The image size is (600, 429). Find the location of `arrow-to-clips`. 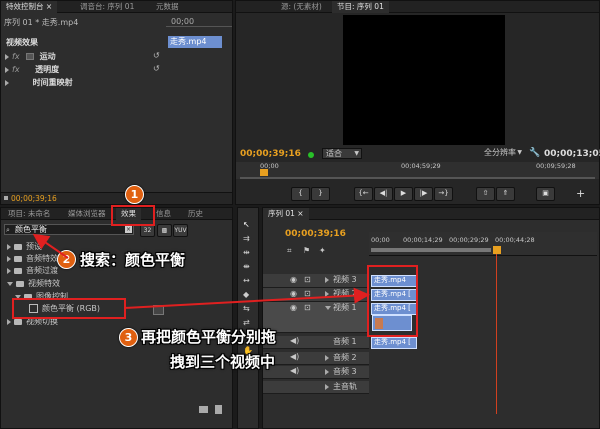

arrow-to-clips is located at coordinates (246, 298).